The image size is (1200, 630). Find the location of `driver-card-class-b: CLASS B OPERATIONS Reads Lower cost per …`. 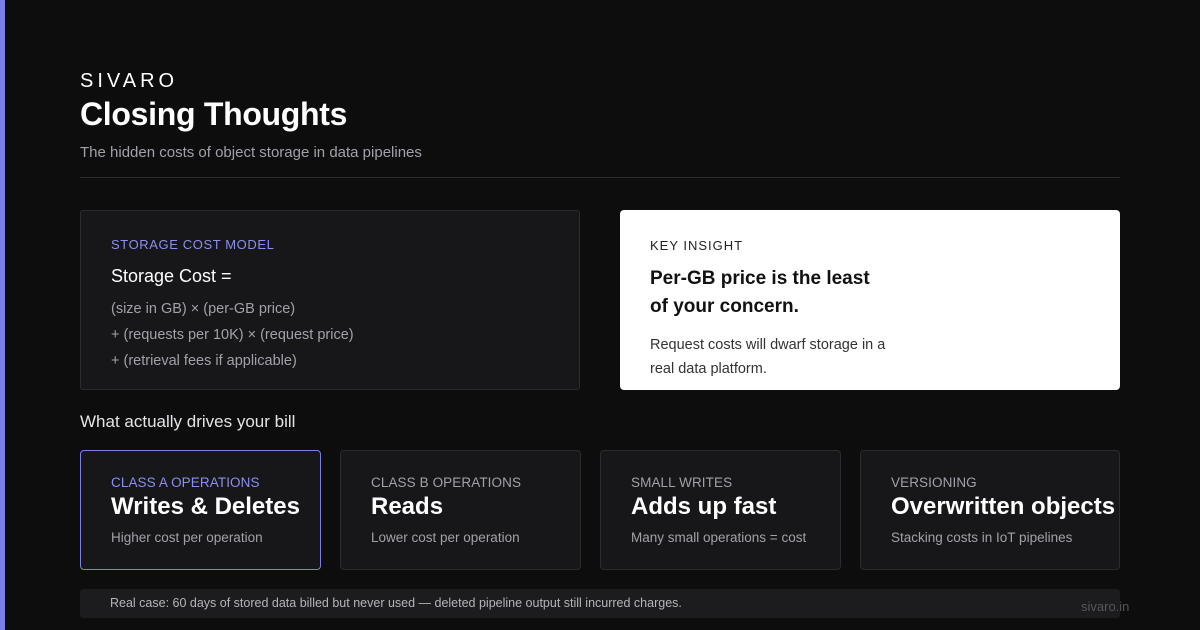

driver-card-class-b: CLASS B OPERATIONS Reads Lower cost per … is located at coordinates (460, 510).